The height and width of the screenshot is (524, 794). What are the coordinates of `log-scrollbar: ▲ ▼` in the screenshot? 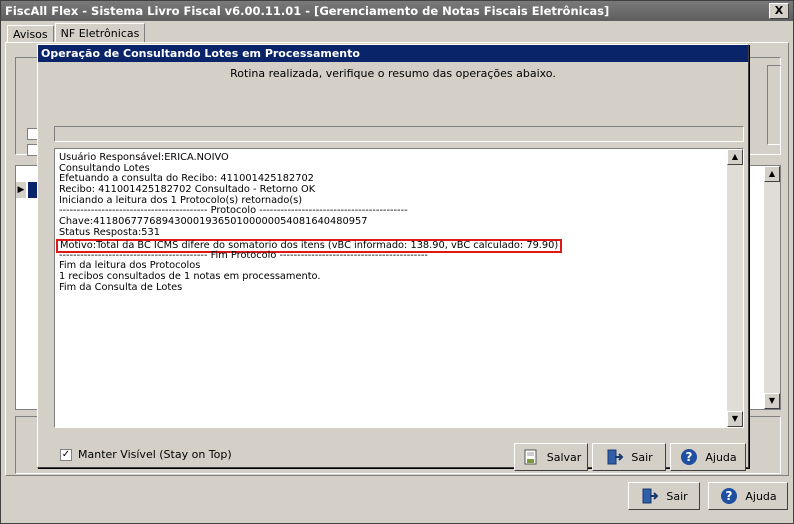 It's located at (735, 288).